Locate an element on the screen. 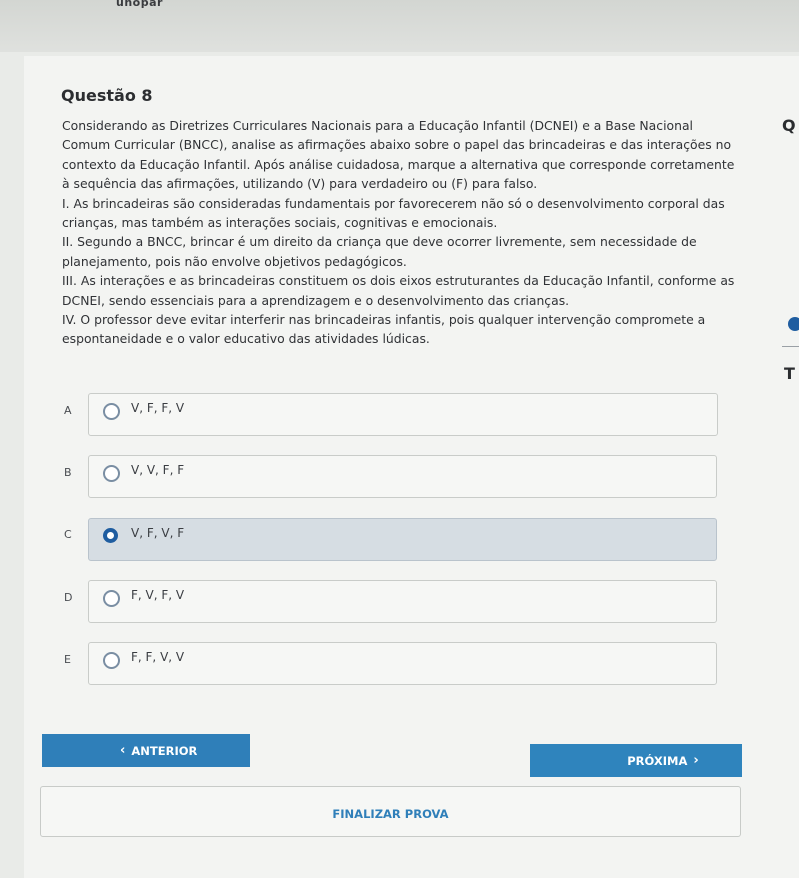 The image size is (799, 878). finish-exam-label: FINALIZAR PROVA is located at coordinates (390, 814).